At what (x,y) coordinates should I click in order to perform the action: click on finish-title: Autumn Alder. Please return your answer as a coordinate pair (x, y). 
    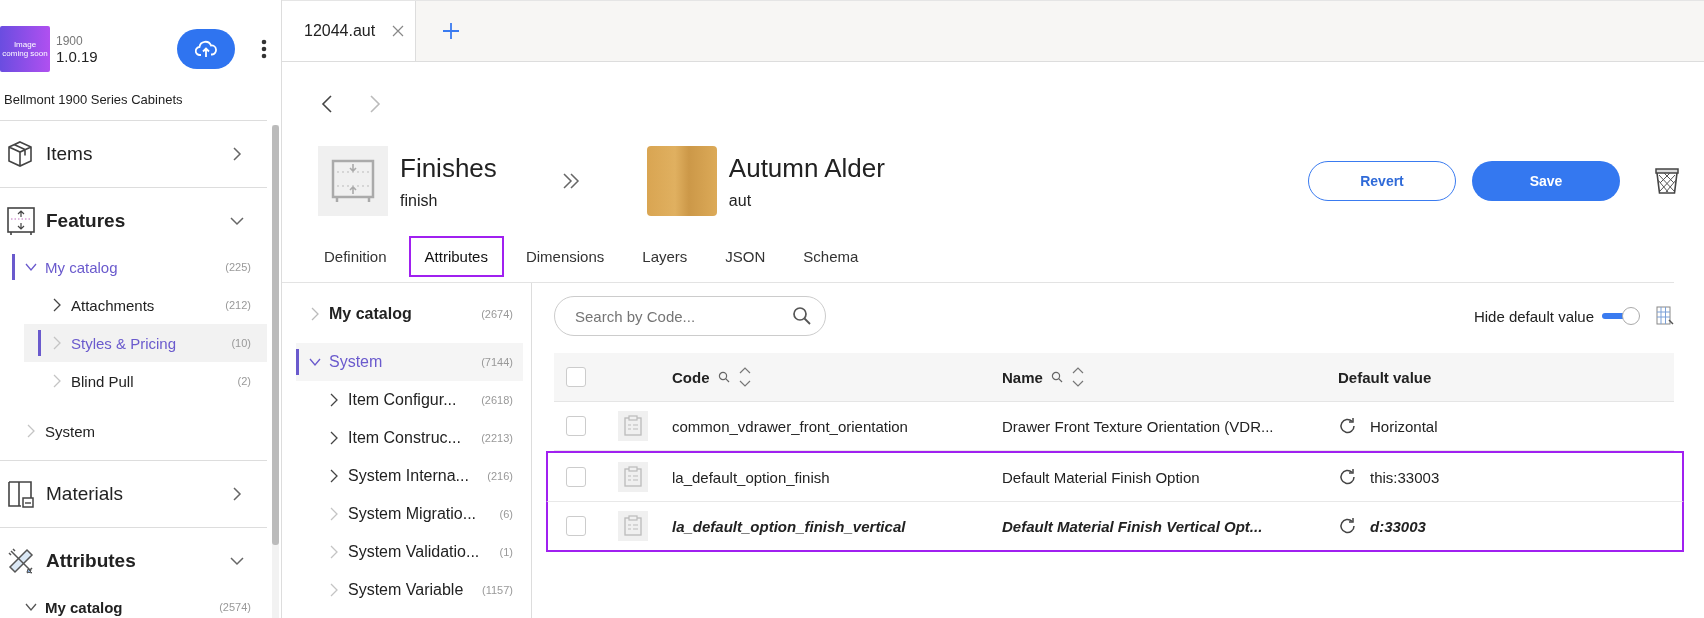
    Looking at the image, I should click on (806, 168).